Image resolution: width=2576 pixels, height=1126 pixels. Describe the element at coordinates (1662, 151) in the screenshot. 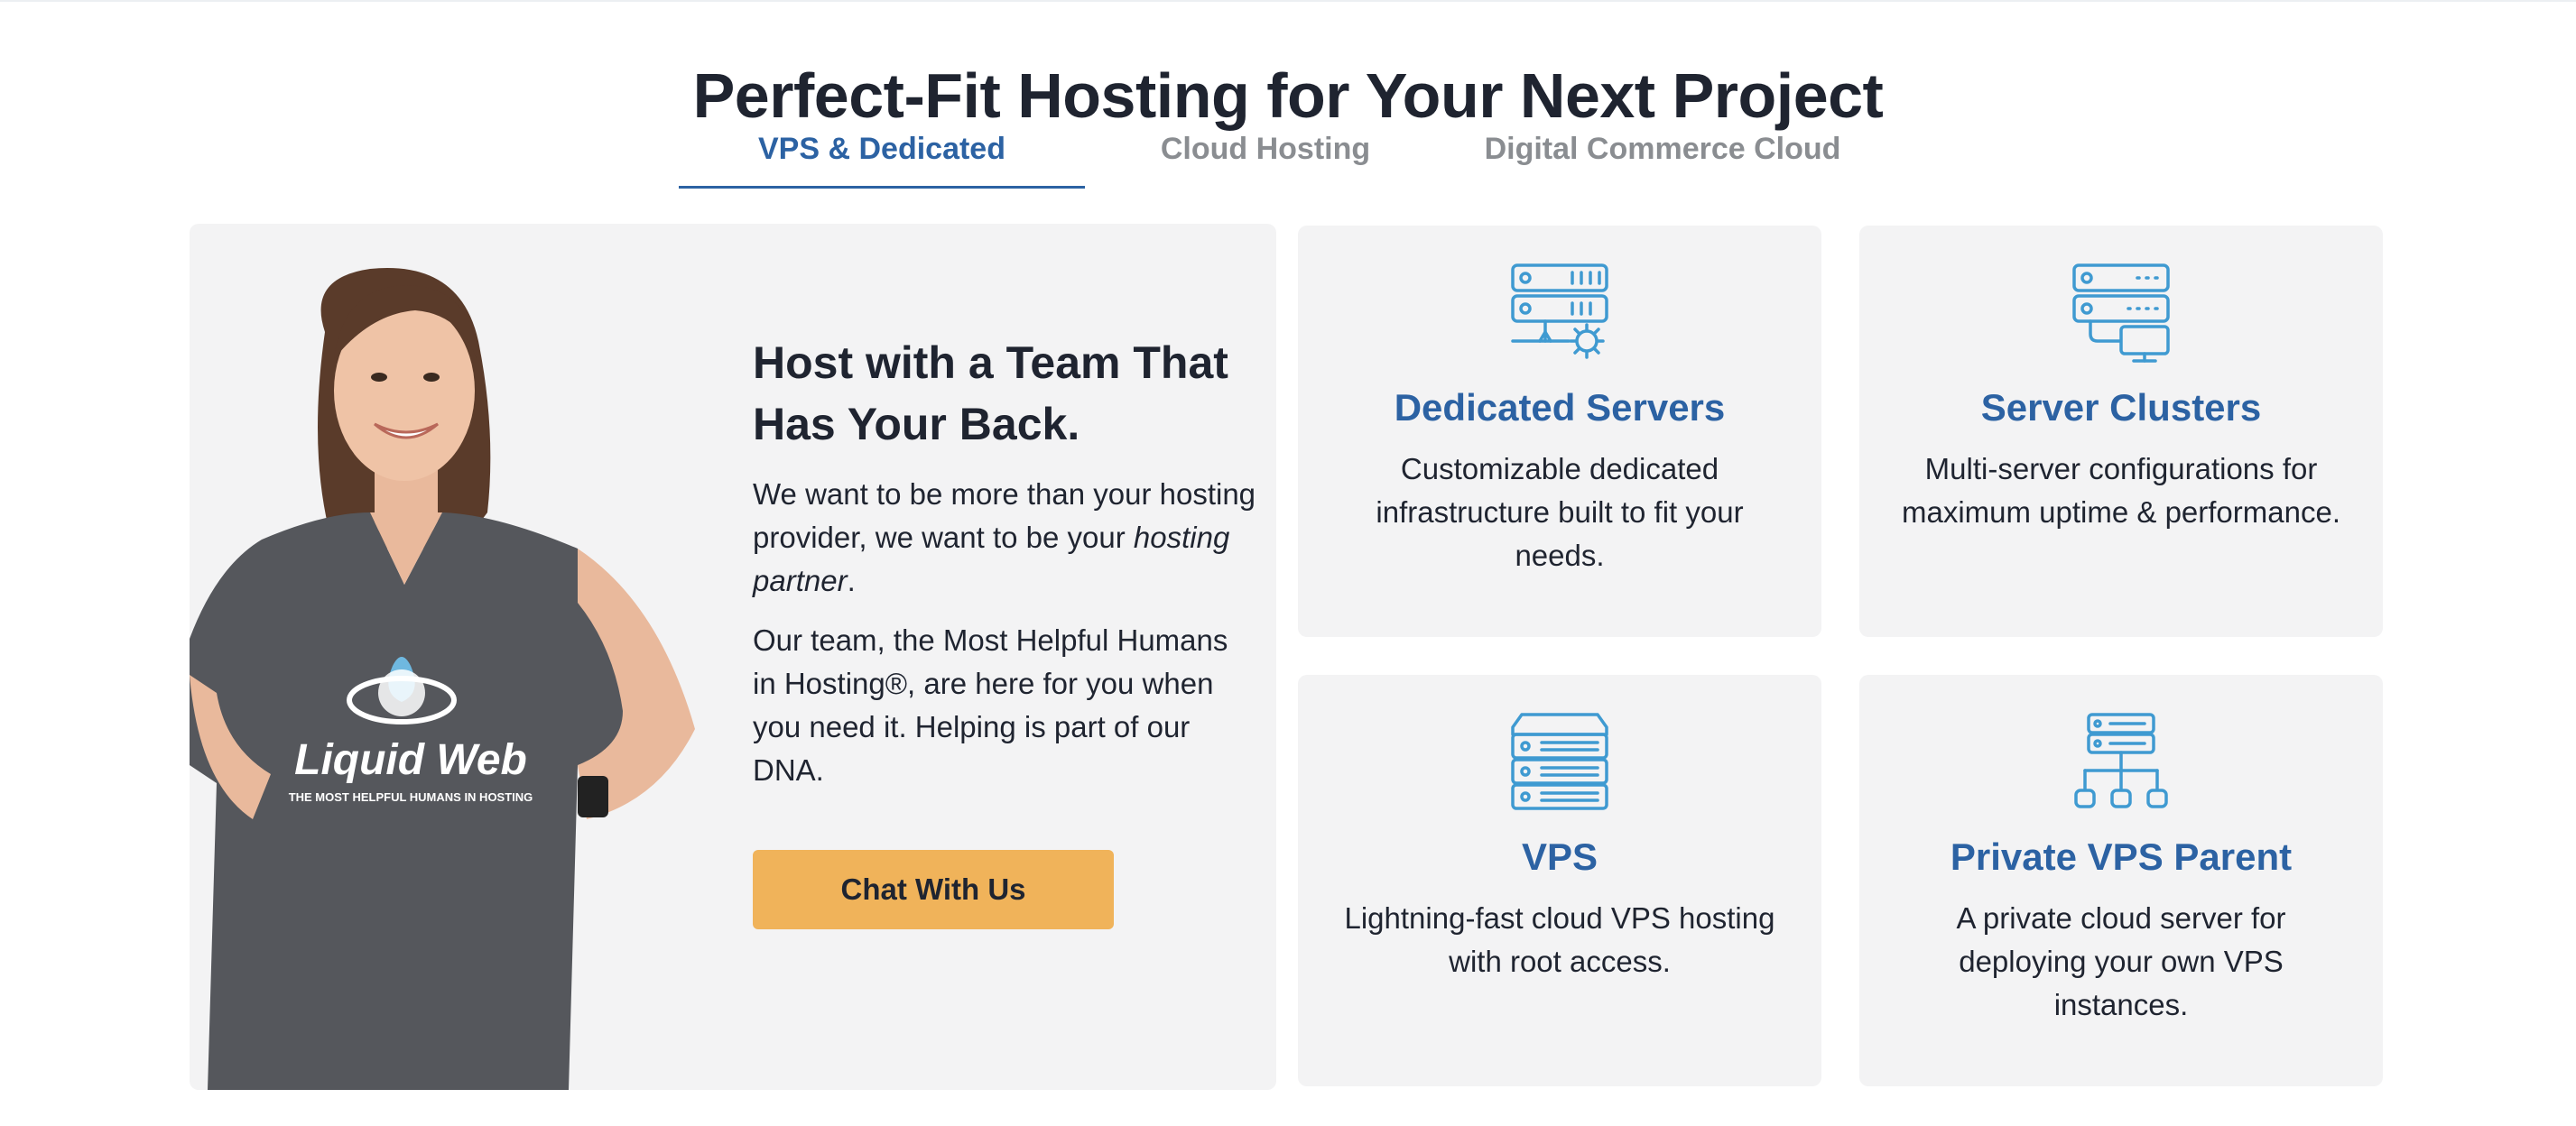

I see `tab-digital-commerce-cloud: Digital Commerce Cloud` at that location.